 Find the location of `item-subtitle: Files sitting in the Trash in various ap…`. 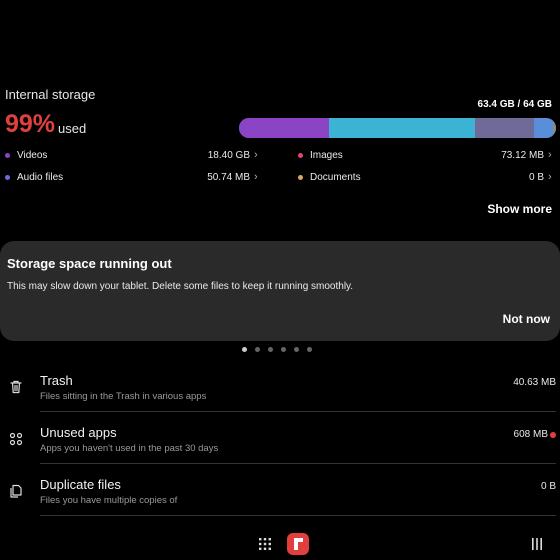

item-subtitle: Files sitting in the Trash in various ap… is located at coordinates (123, 396).